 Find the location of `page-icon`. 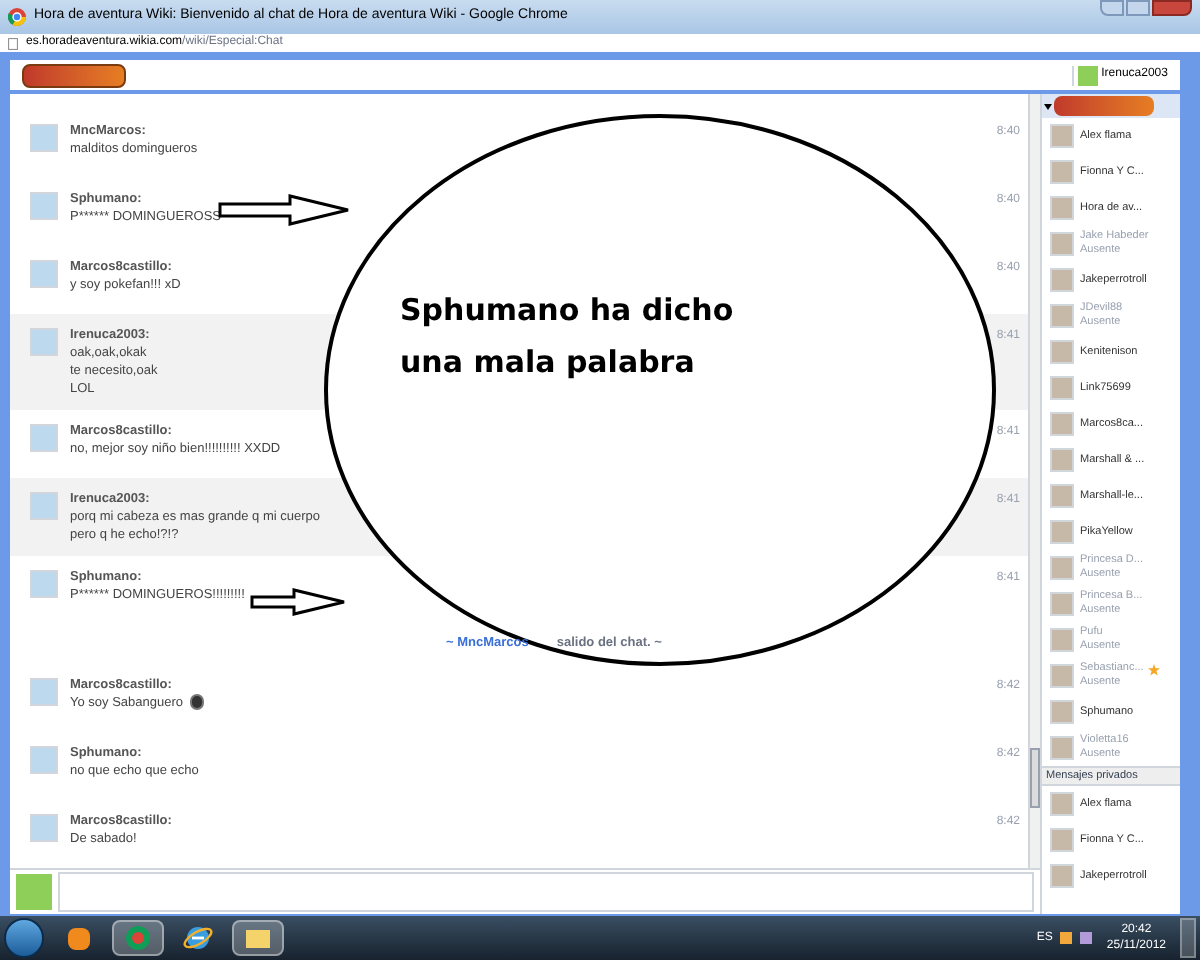

page-icon is located at coordinates (13, 43).